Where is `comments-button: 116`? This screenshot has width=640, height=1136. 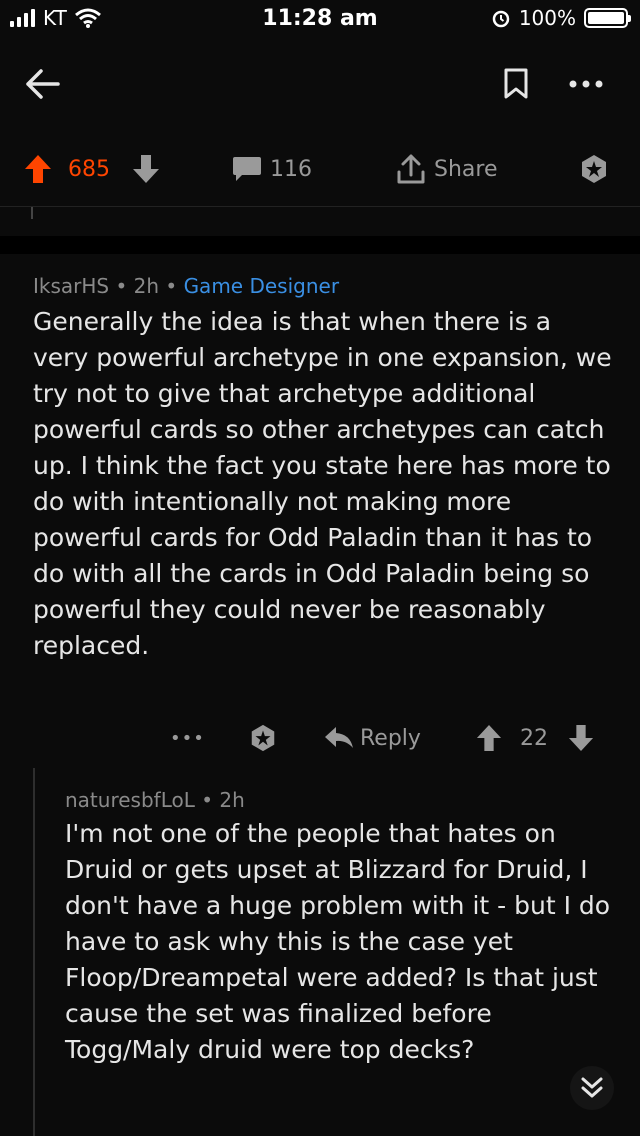
comments-button: 116 is located at coordinates (272, 169).